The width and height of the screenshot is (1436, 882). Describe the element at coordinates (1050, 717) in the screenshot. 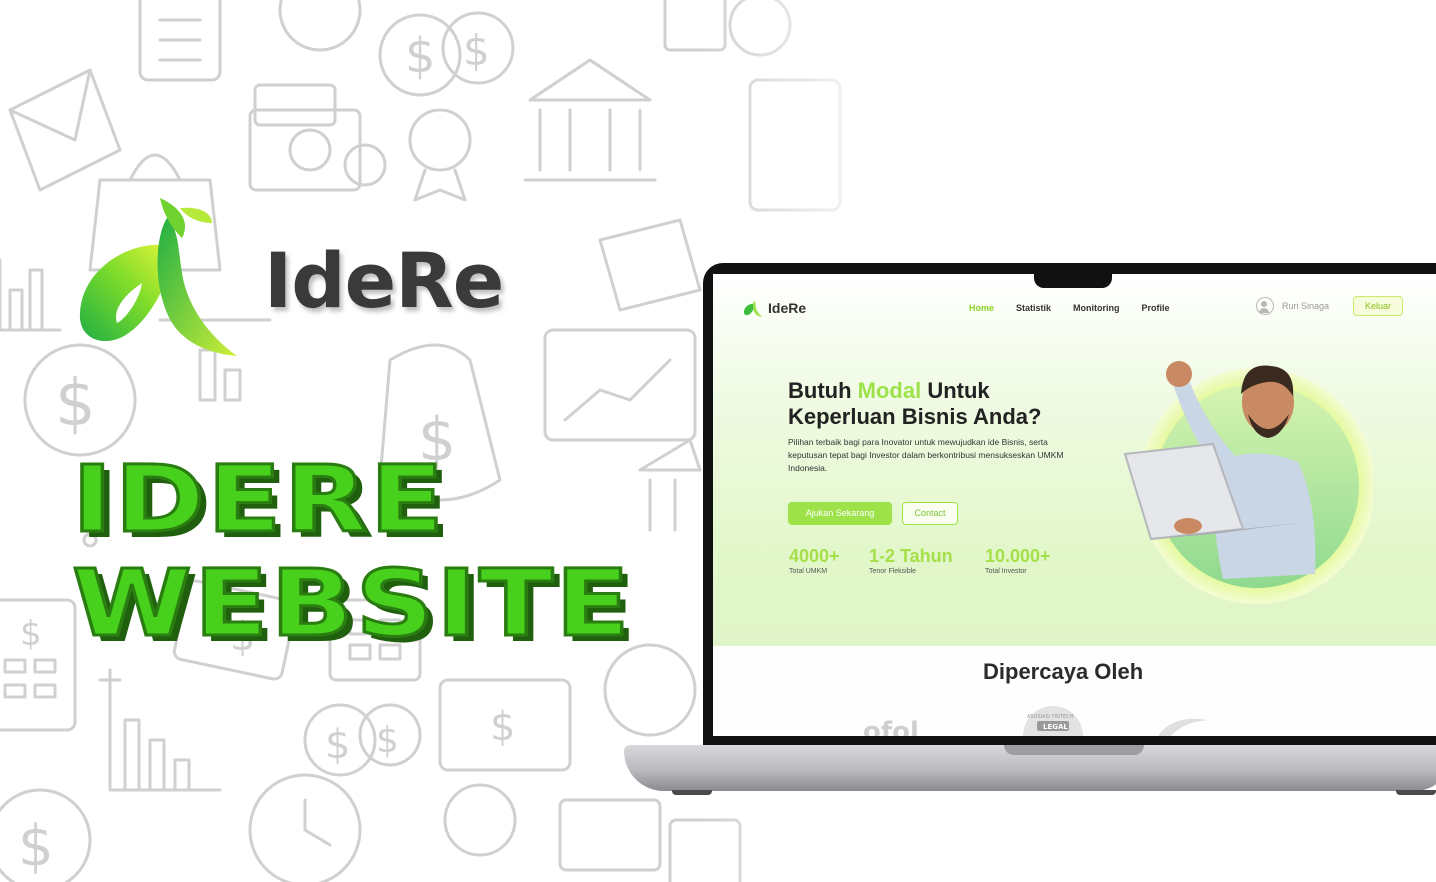

I see `partner-badge-line-1: ASOSIASI FINTECH` at that location.